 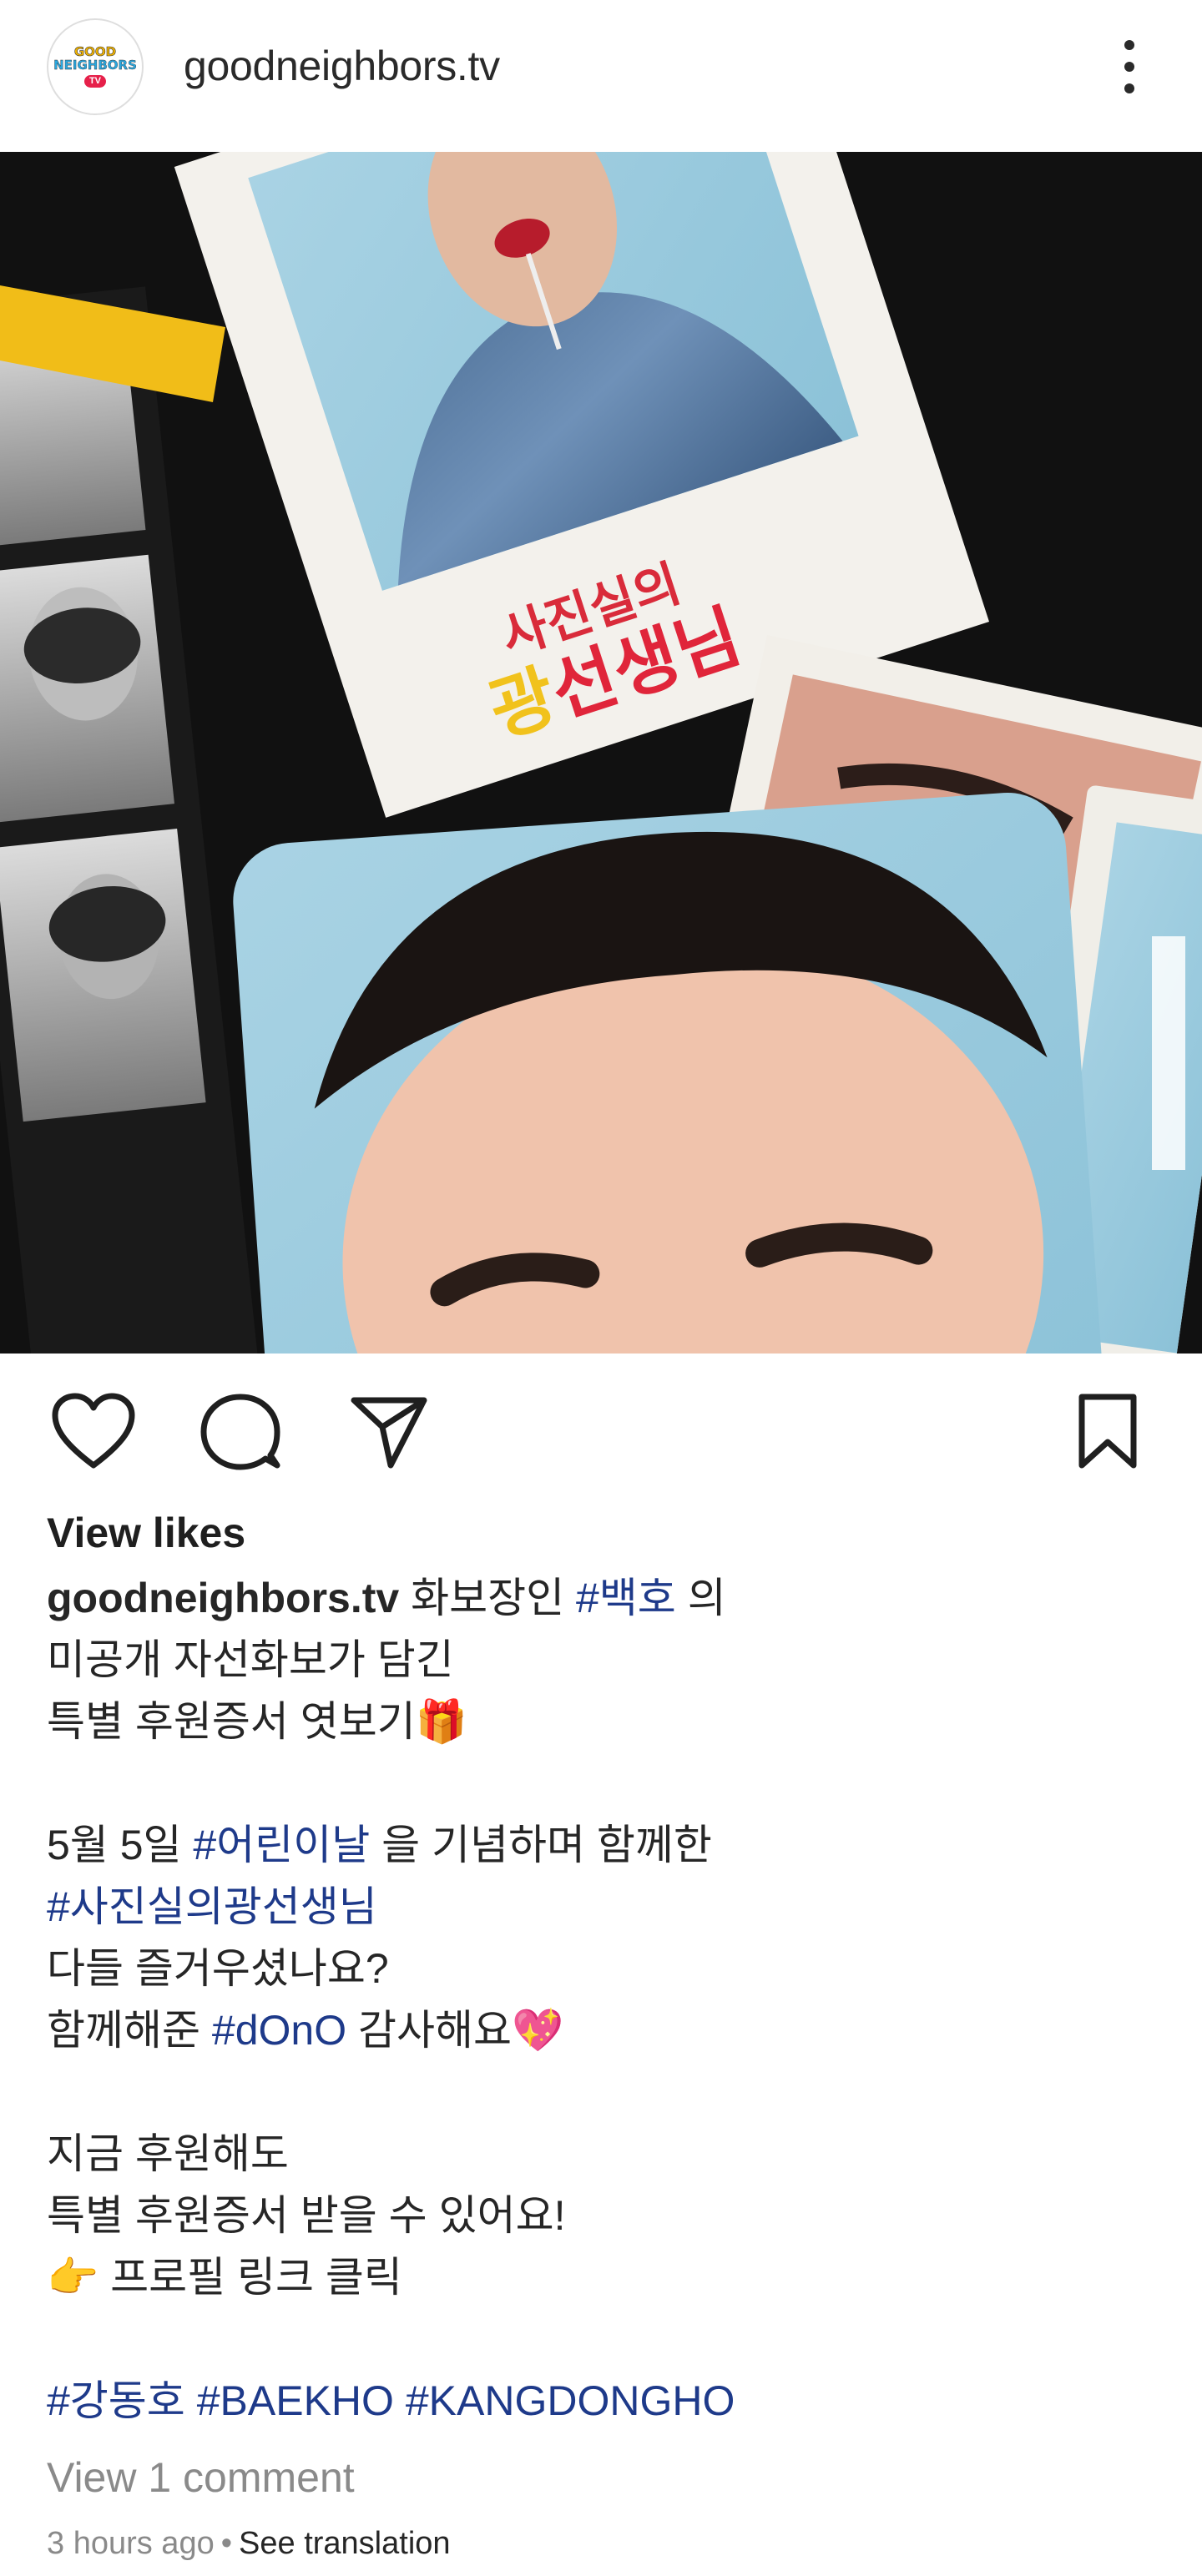 I want to click on heart-icon, so click(x=94, y=1431).